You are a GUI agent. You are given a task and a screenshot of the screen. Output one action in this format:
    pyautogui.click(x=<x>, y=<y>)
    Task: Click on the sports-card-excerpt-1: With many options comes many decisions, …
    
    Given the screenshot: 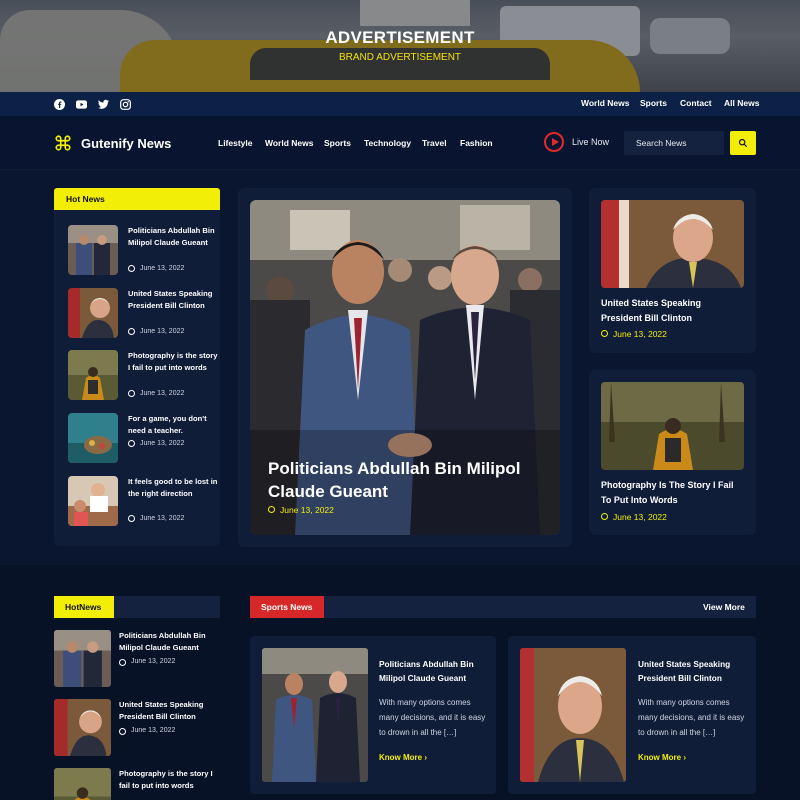 What is the action you would take?
    pyautogui.click(x=432, y=717)
    